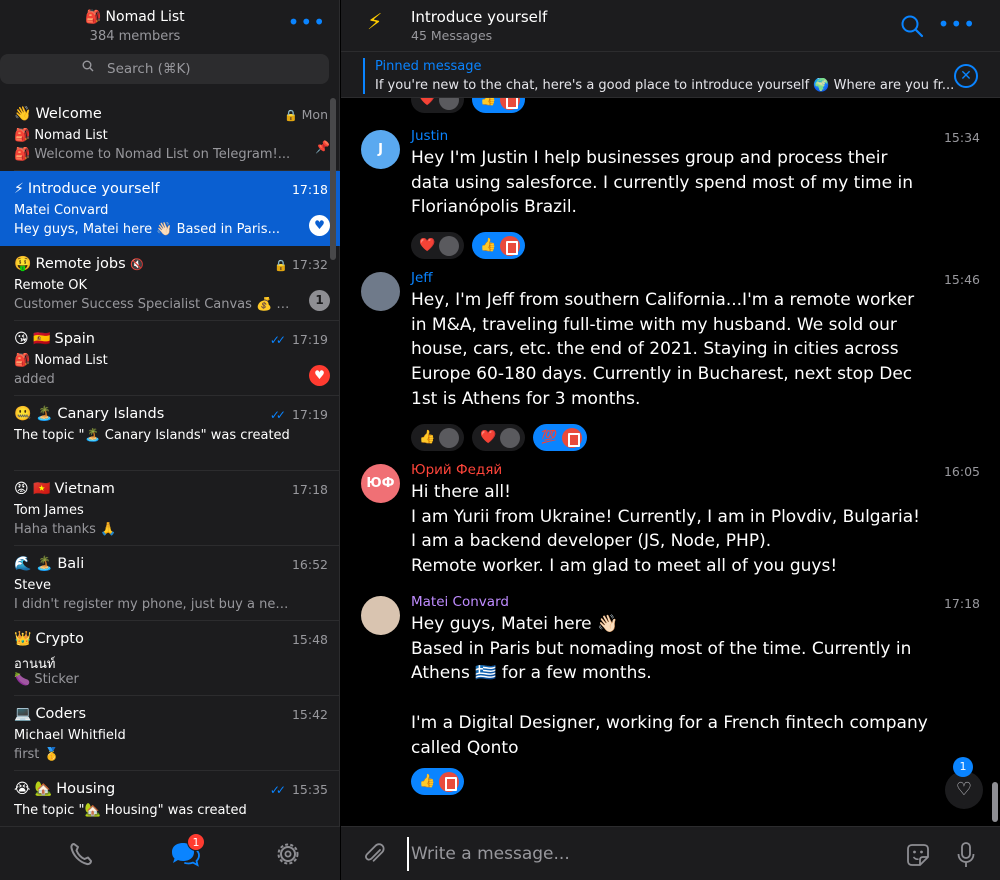 The image size is (1000, 880). I want to click on chat-emoji: 👑, so click(23, 639).